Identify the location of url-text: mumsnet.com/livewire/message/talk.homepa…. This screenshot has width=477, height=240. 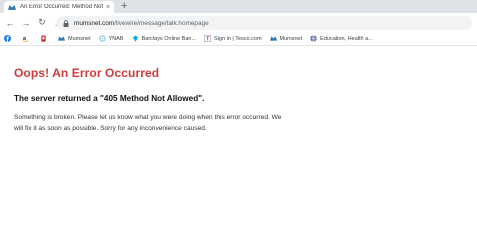
(141, 23).